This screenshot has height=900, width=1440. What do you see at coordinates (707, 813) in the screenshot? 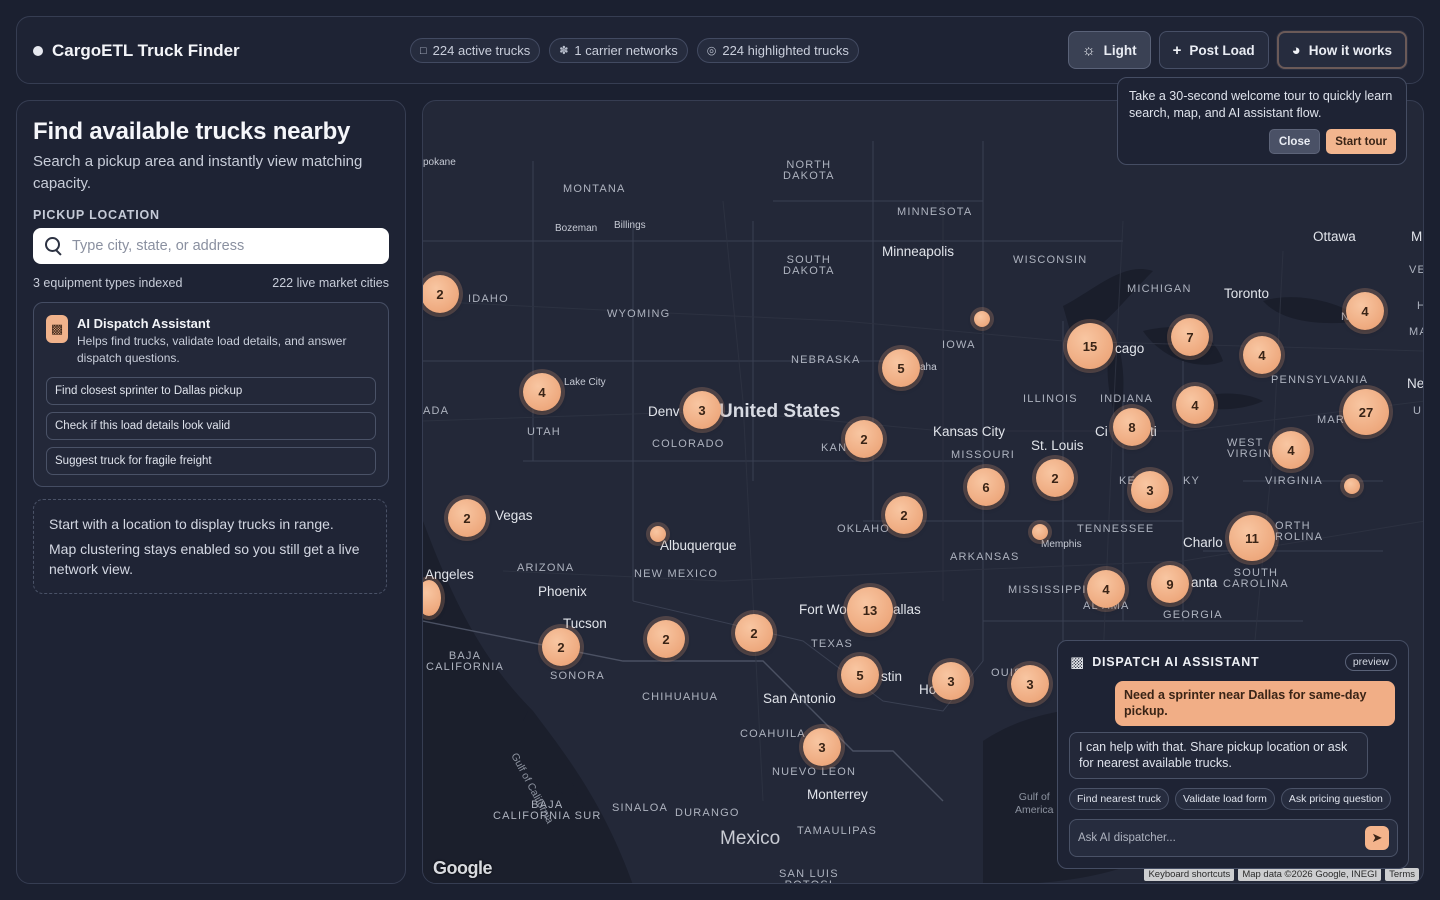
I see `label-durango: DURANGO` at bounding box center [707, 813].